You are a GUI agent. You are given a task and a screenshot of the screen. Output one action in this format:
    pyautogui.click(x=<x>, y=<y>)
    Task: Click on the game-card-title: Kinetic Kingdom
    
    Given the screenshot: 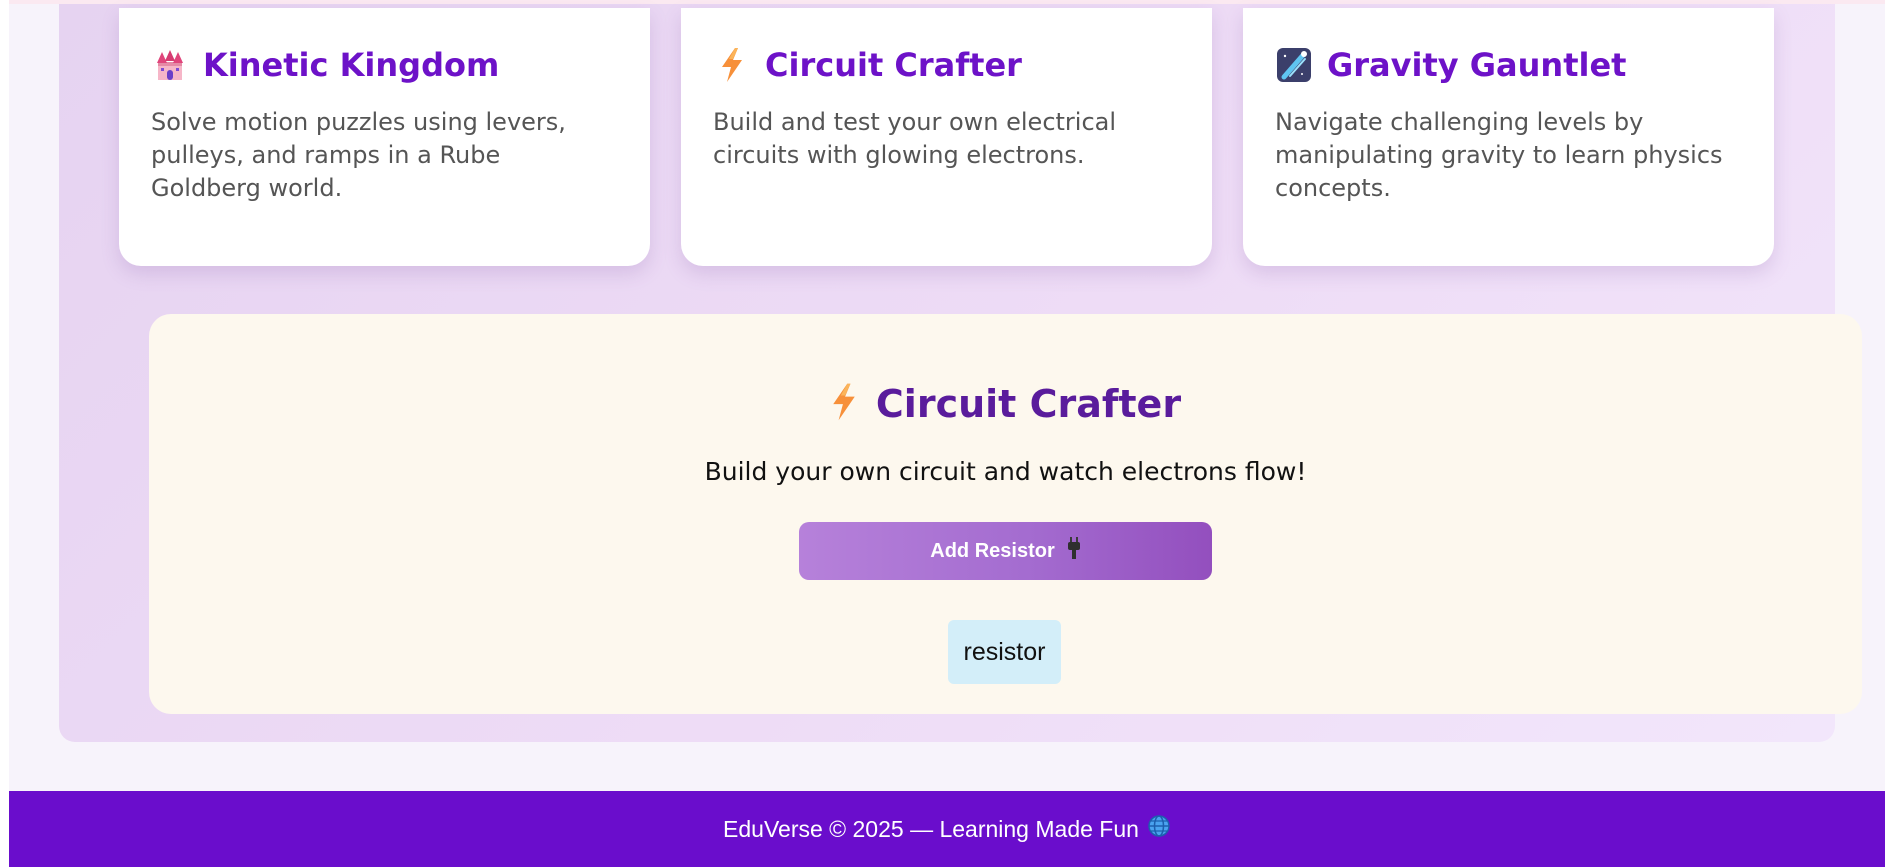 What is the action you would take?
    pyautogui.click(x=351, y=65)
    